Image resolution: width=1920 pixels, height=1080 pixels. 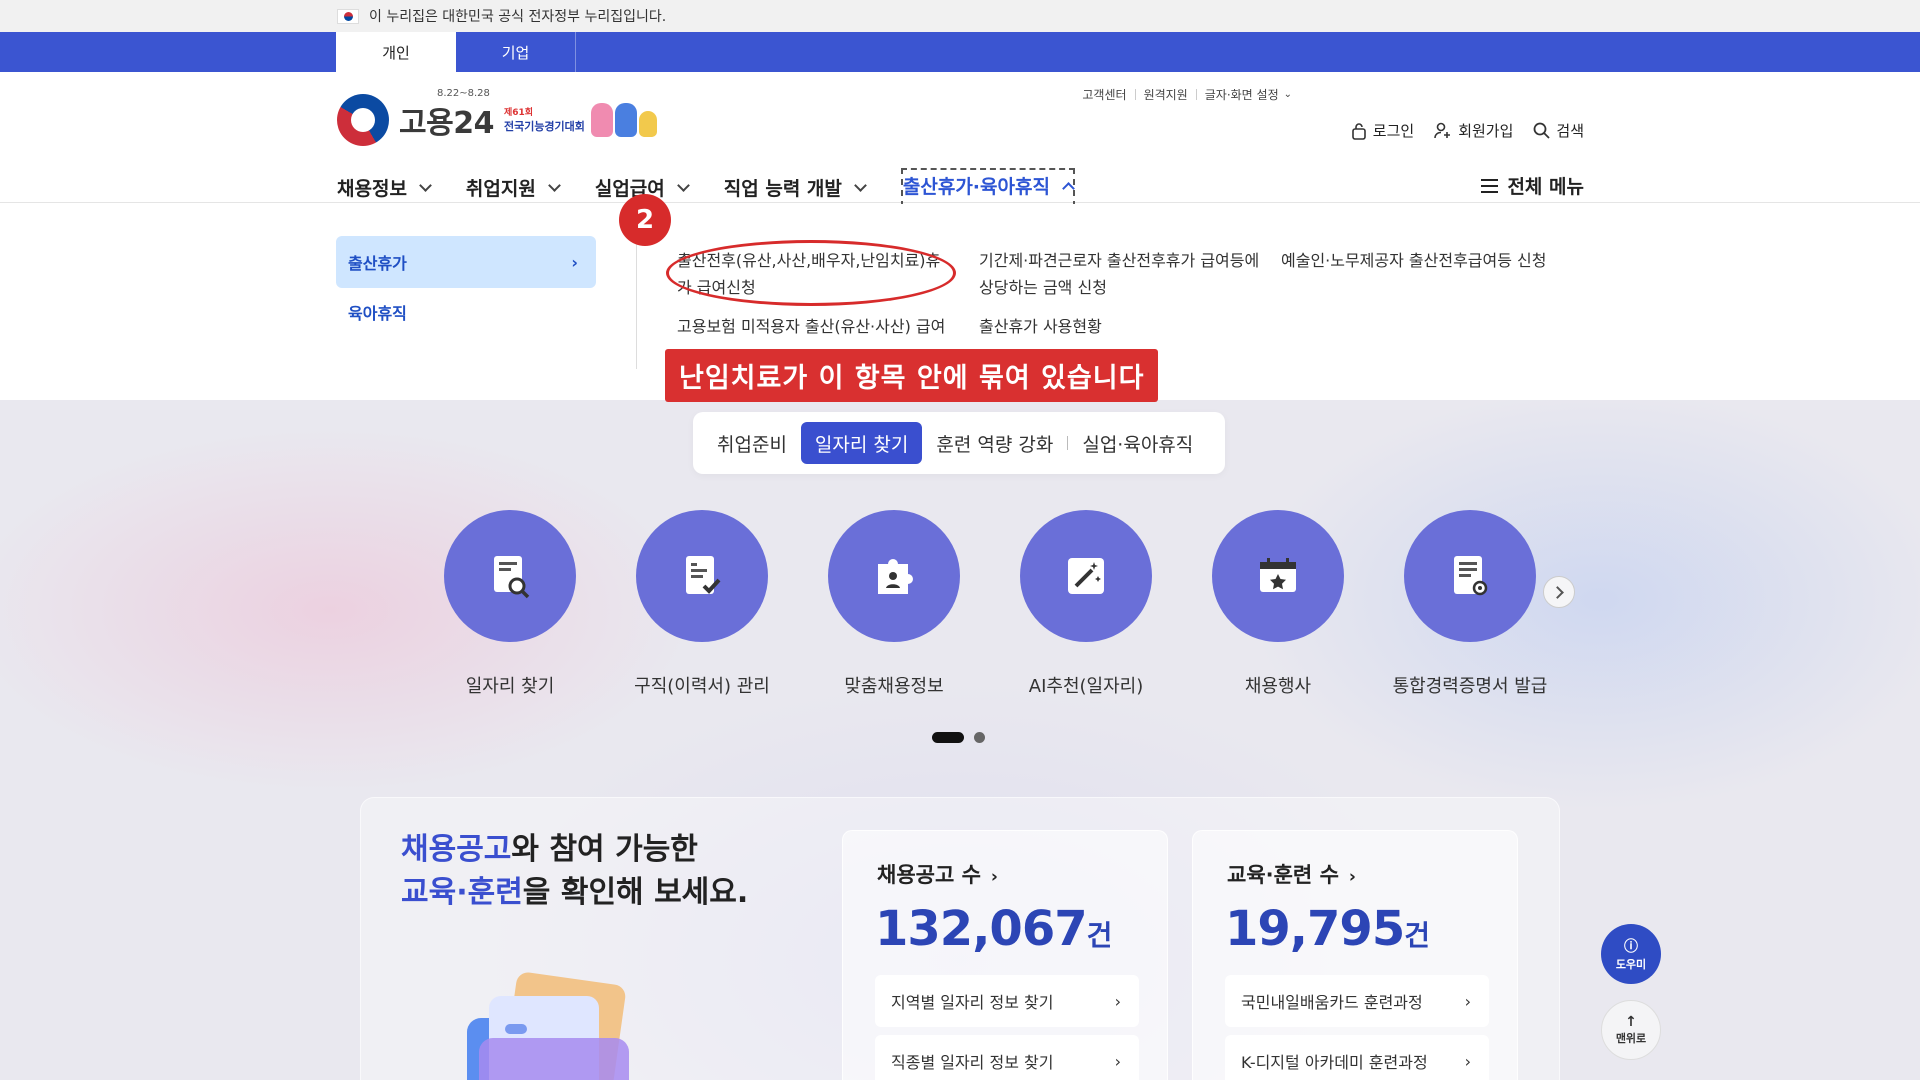 I want to click on service-item: AI추천(일자리), so click(x=1086, y=604).